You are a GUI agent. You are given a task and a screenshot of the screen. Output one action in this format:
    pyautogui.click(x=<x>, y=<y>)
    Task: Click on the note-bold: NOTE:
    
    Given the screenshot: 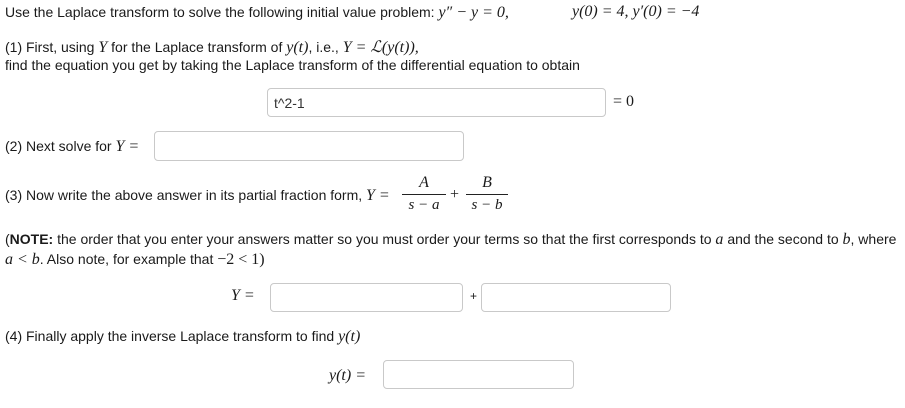 What is the action you would take?
    pyautogui.click(x=31, y=239)
    